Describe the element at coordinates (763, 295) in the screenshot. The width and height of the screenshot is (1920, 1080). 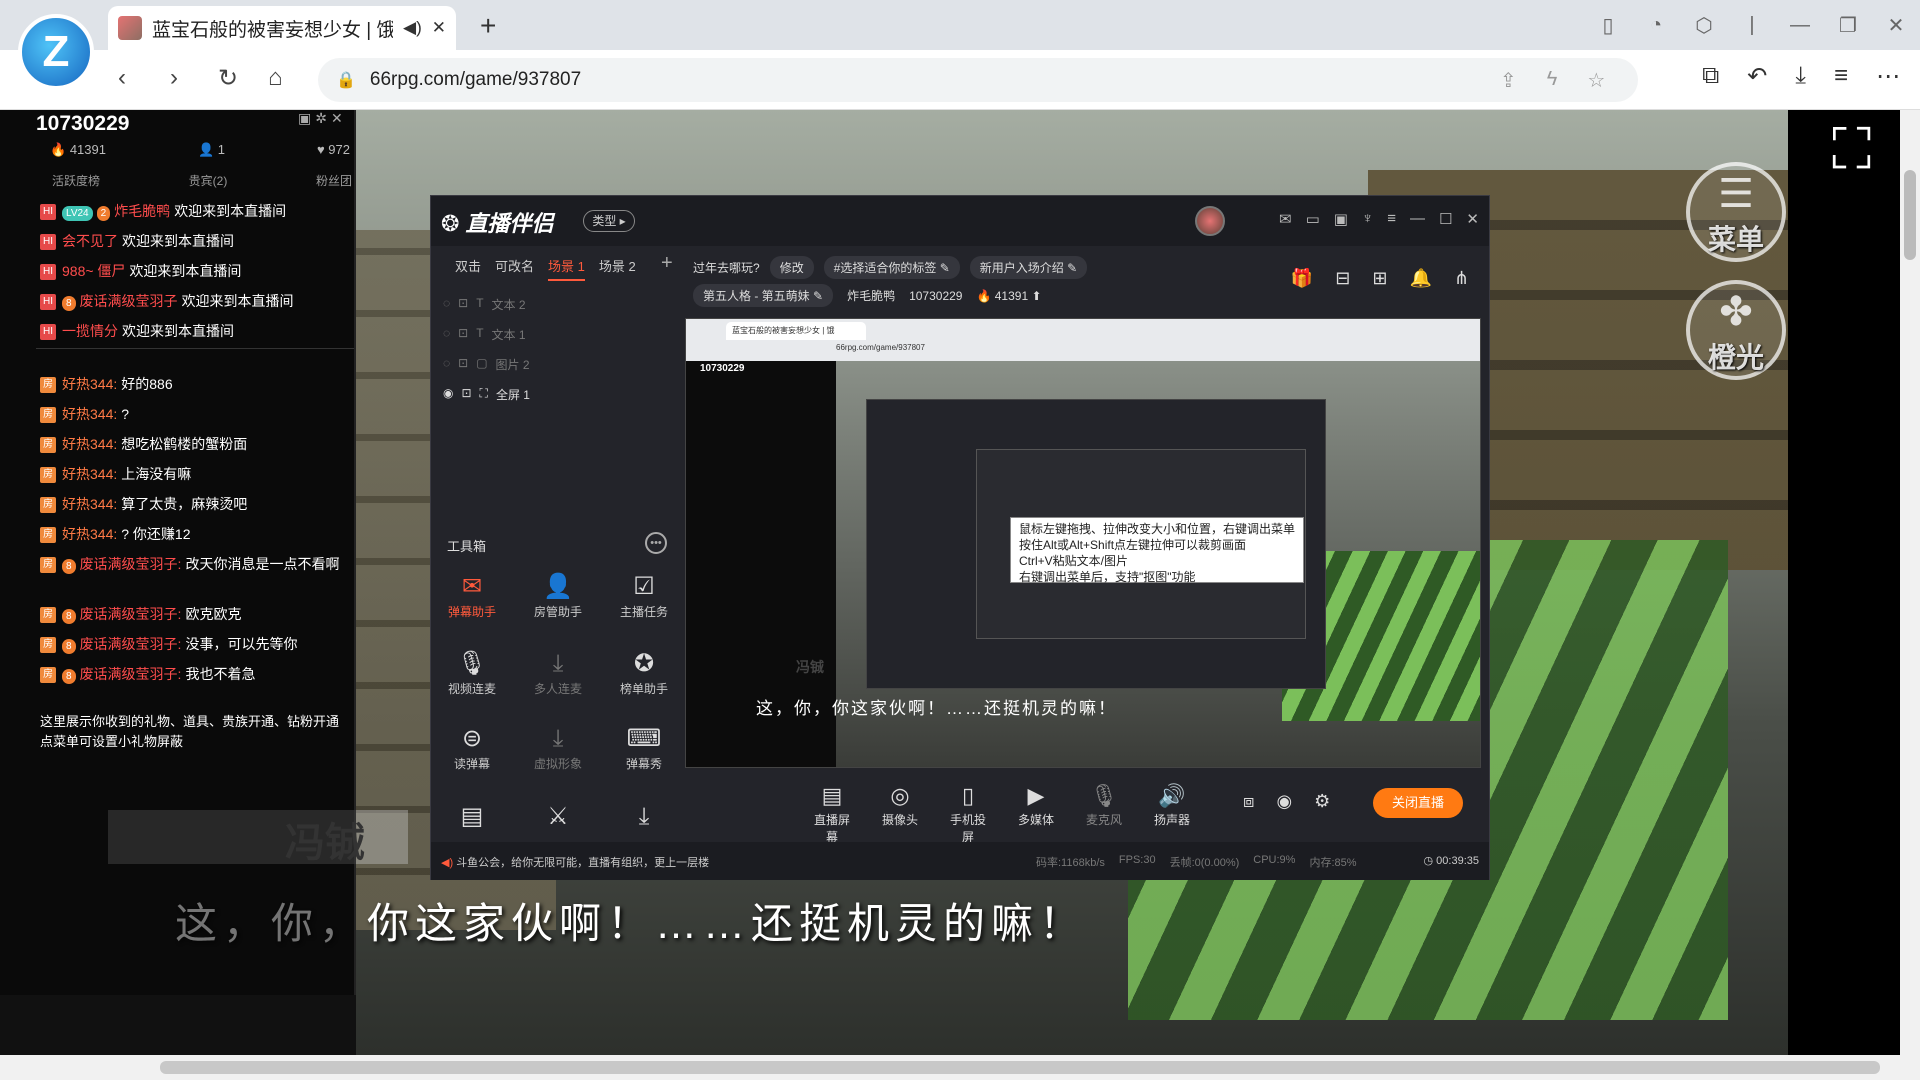
I see `category-button: 第五人格 - 第五萌妹 ✎` at that location.